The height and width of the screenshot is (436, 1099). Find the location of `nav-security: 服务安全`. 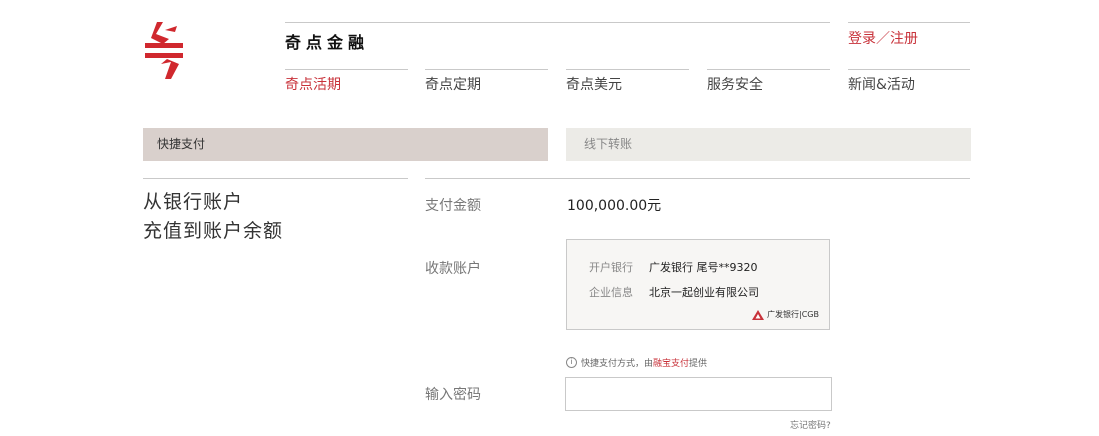

nav-security: 服务安全 is located at coordinates (735, 84).